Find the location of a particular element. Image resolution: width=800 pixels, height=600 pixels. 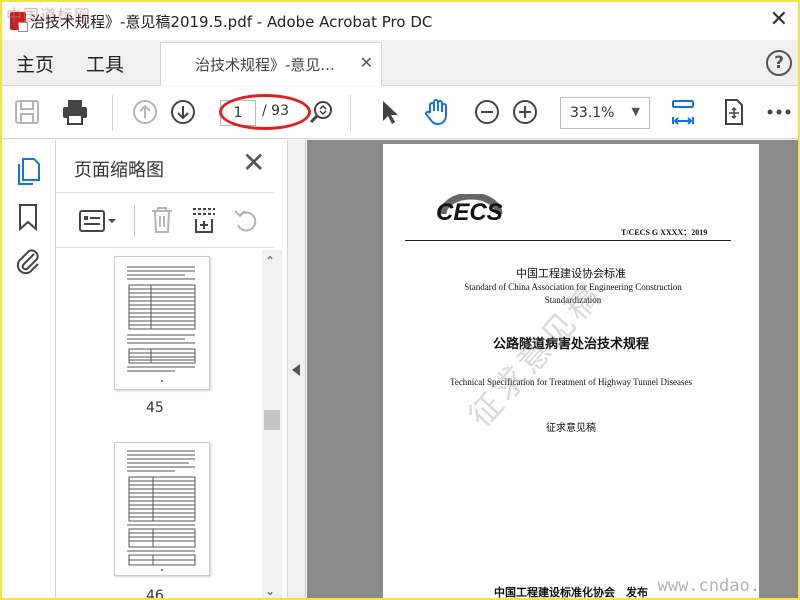

draft-label: 征求意见稿 is located at coordinates (571, 428).